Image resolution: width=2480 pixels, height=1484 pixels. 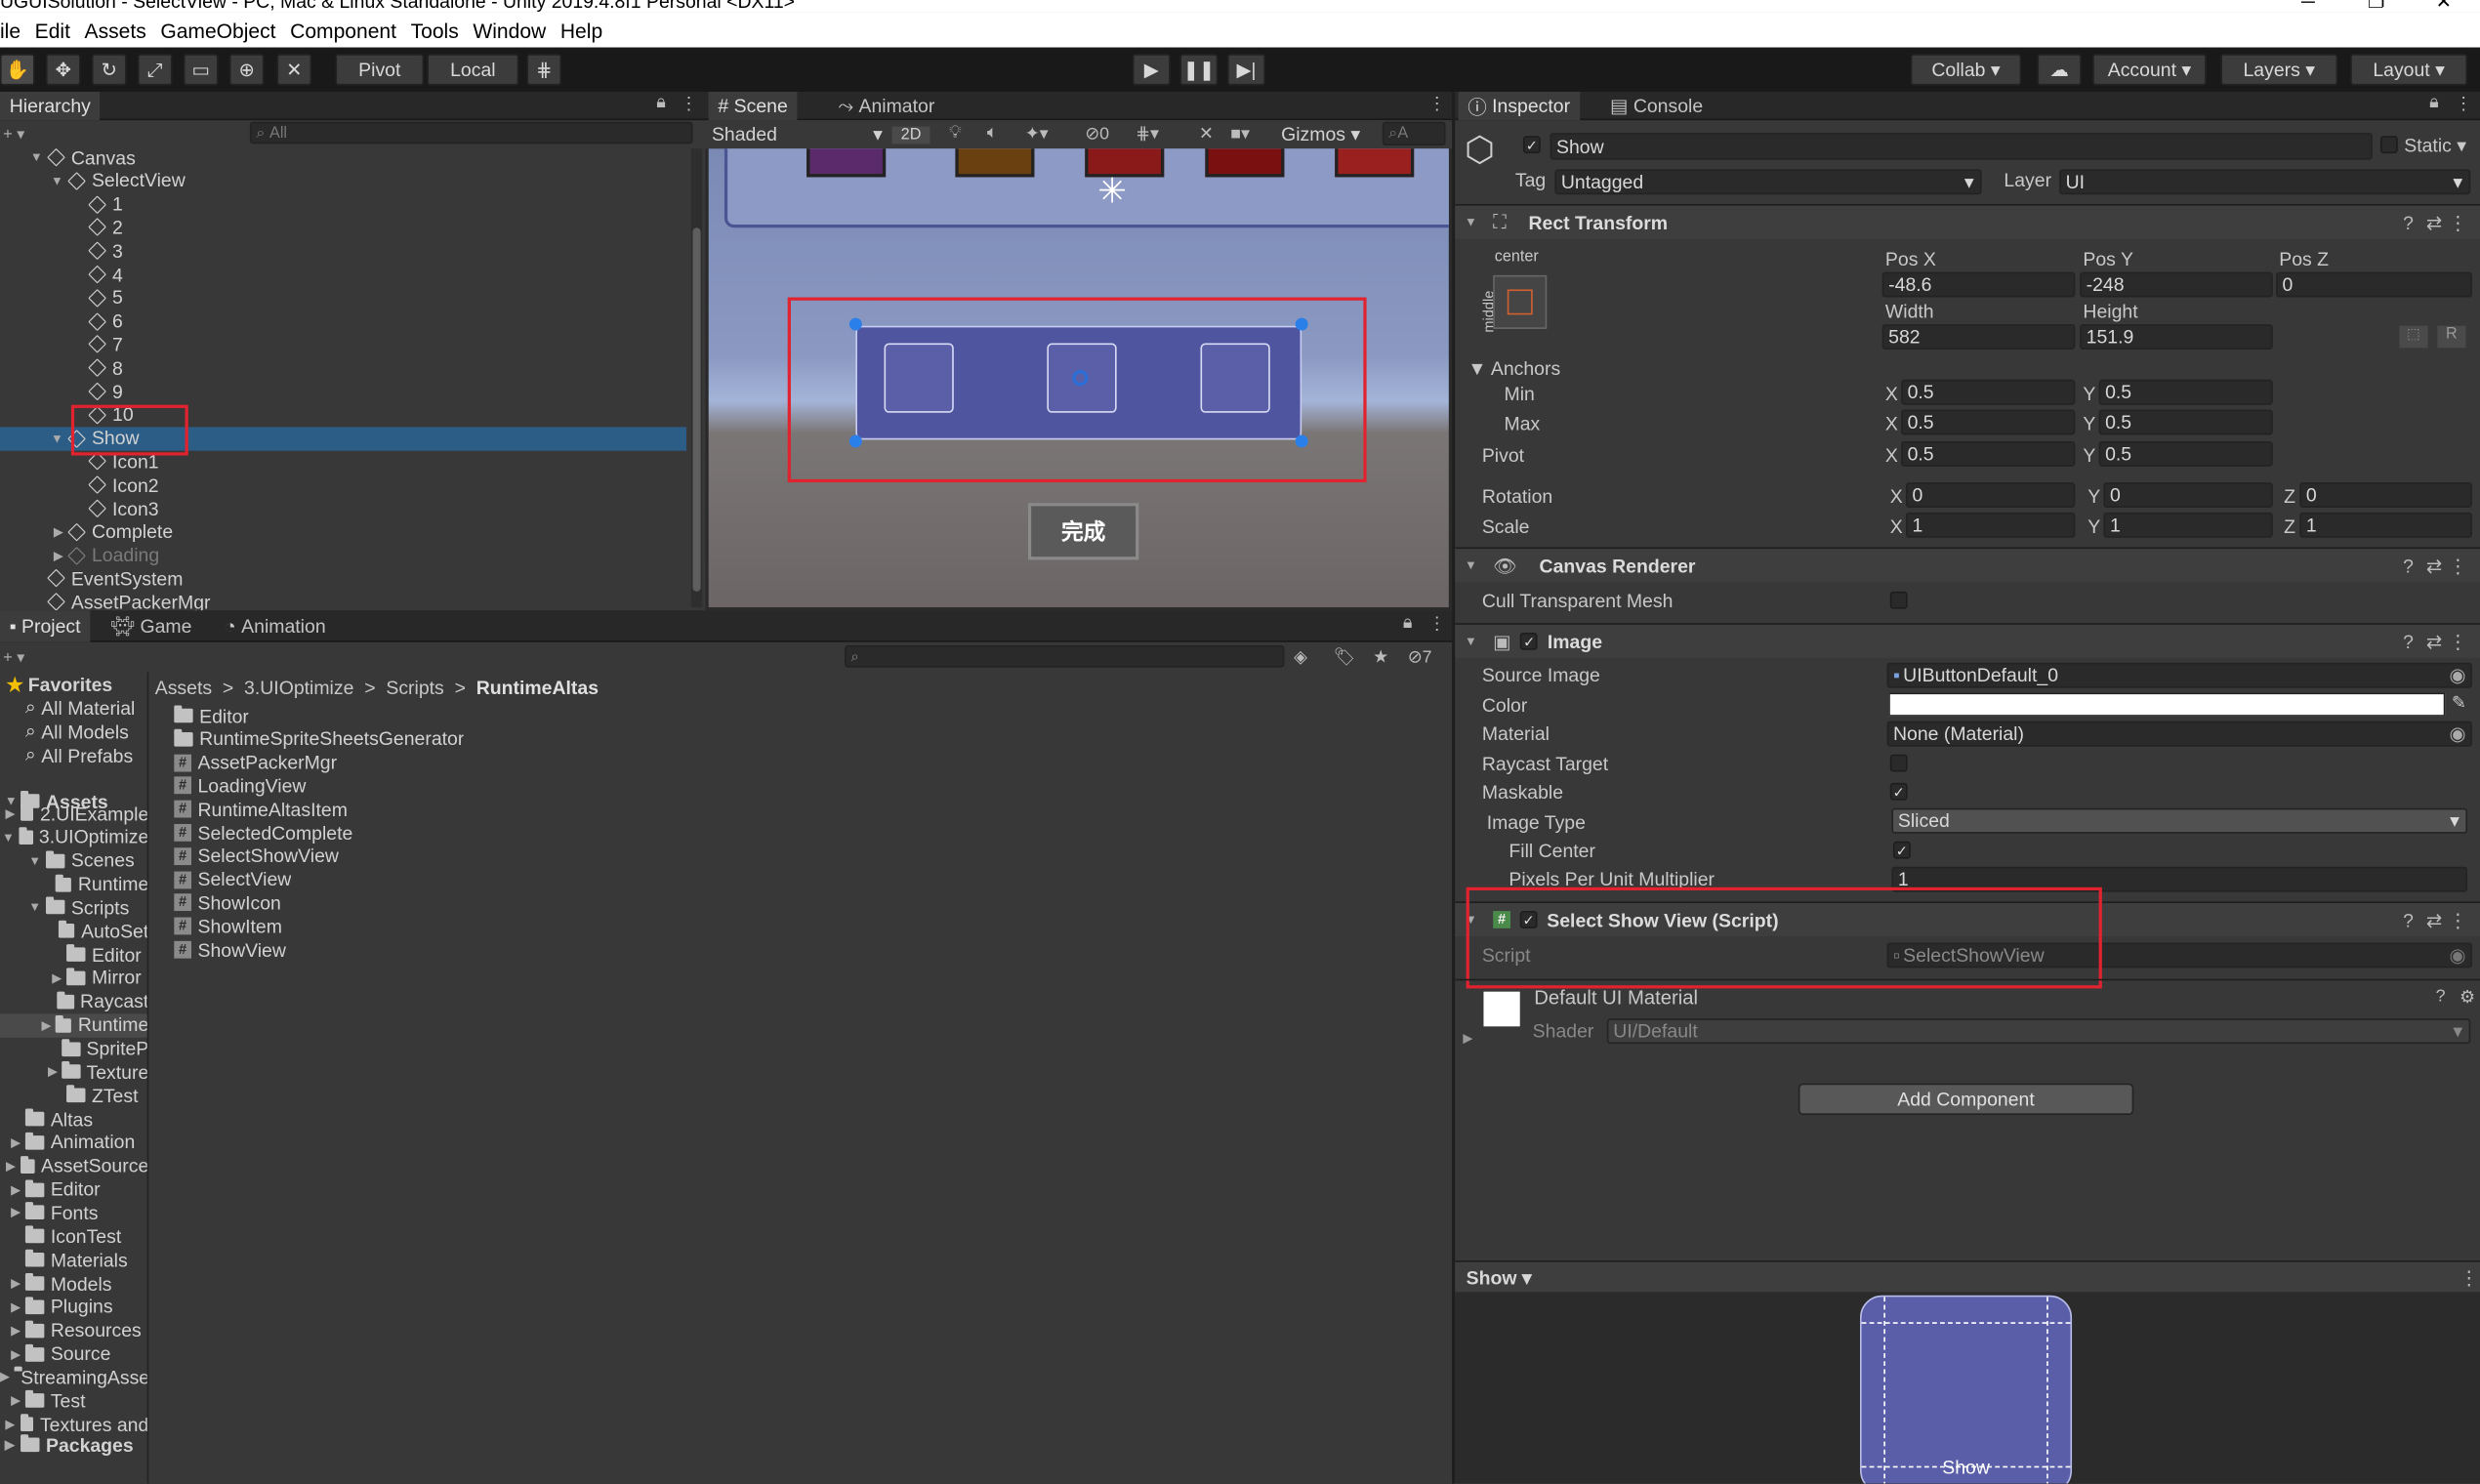 What do you see at coordinates (73, 955) in the screenshot?
I see `project-tree-item: Editor` at bounding box center [73, 955].